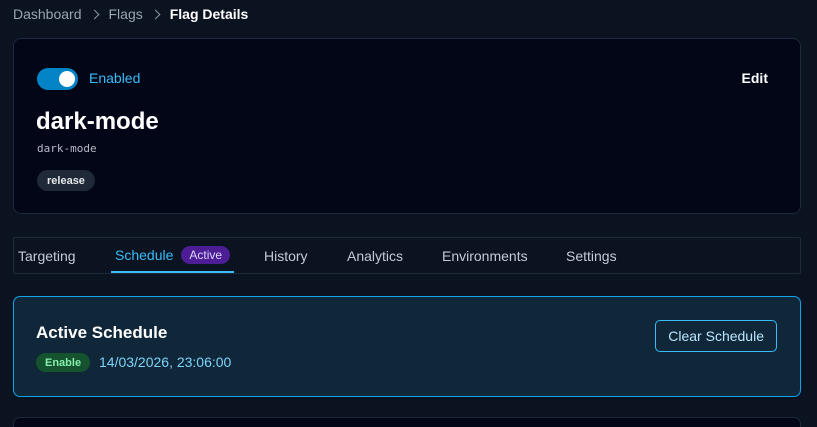  I want to click on schedule-action-badge: Enable, so click(63, 362).